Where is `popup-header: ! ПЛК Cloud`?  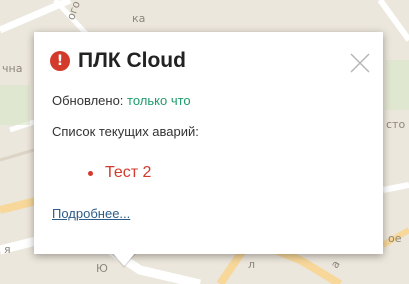
popup-header: ! ПЛК Cloud is located at coordinates (118, 61).